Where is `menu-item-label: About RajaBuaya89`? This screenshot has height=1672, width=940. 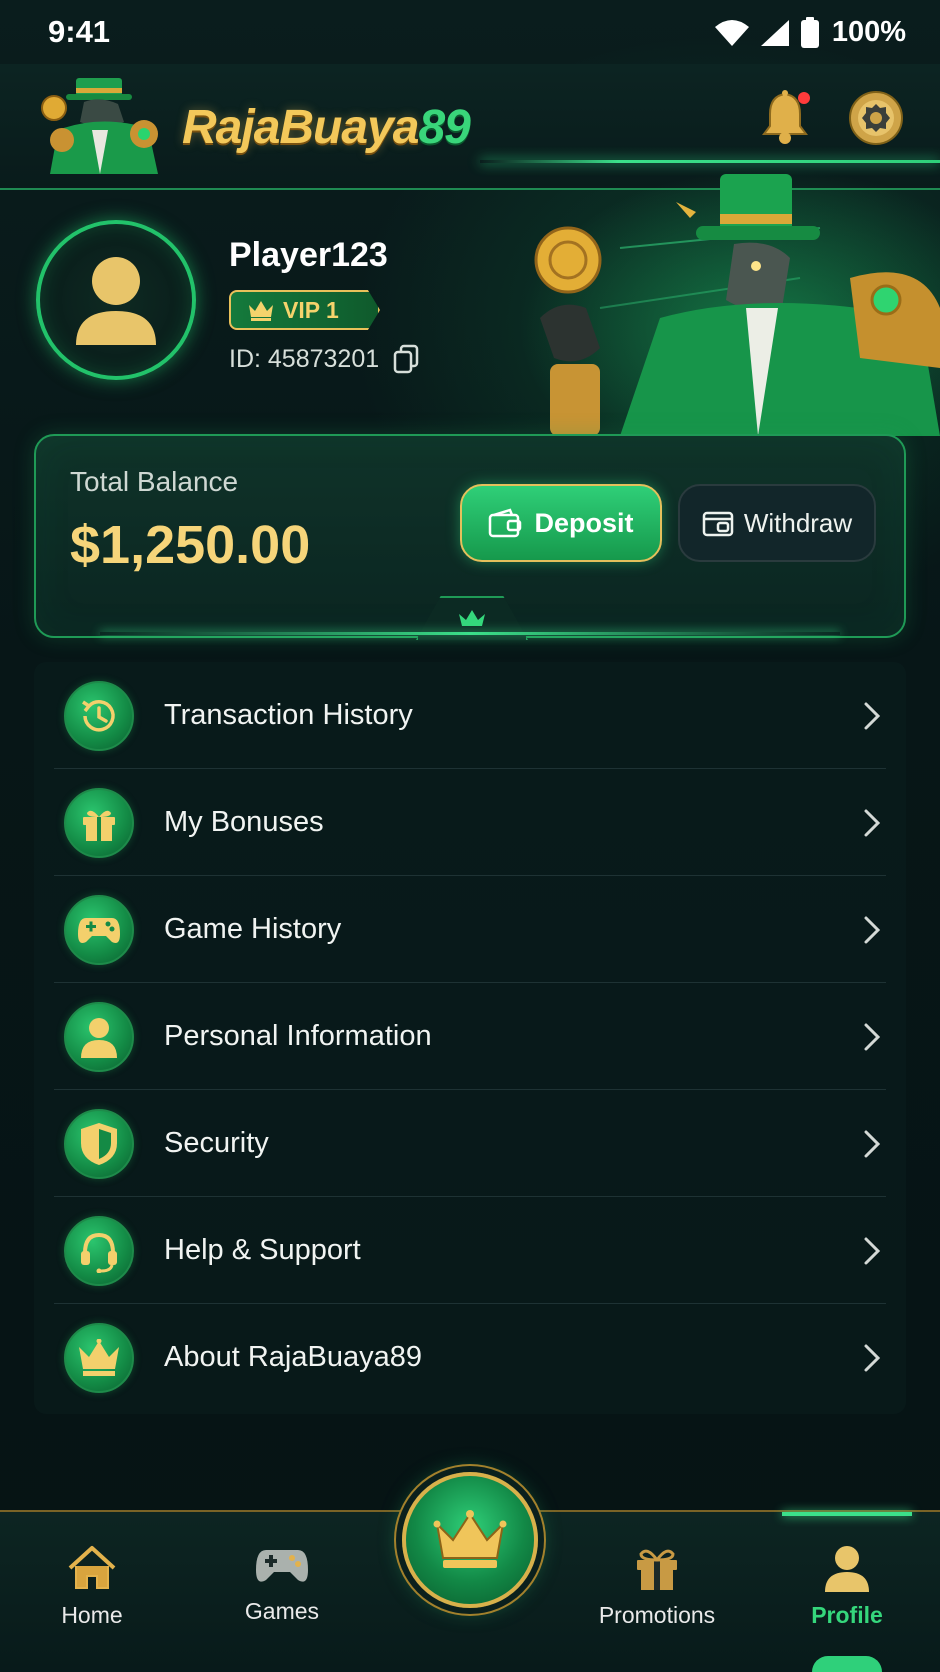
menu-item-label: About RajaBuaya89 is located at coordinates (293, 1357).